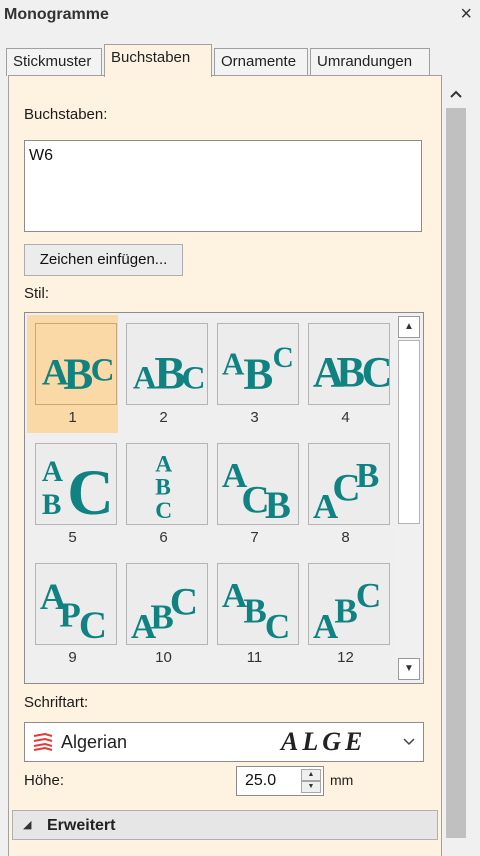 The height and width of the screenshot is (856, 480). I want to click on style-number: 5, so click(72, 537).